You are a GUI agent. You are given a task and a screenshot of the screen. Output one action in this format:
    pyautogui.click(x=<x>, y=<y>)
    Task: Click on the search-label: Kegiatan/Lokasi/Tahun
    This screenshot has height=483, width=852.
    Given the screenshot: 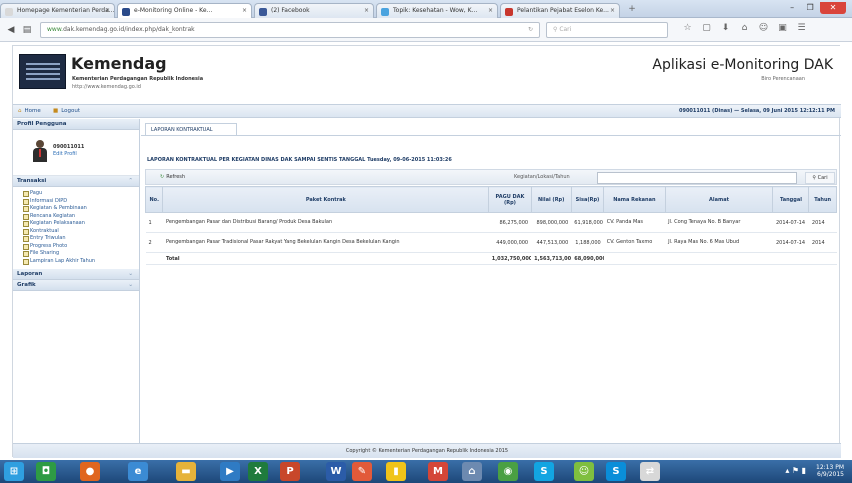 What is the action you would take?
    pyautogui.click(x=542, y=177)
    